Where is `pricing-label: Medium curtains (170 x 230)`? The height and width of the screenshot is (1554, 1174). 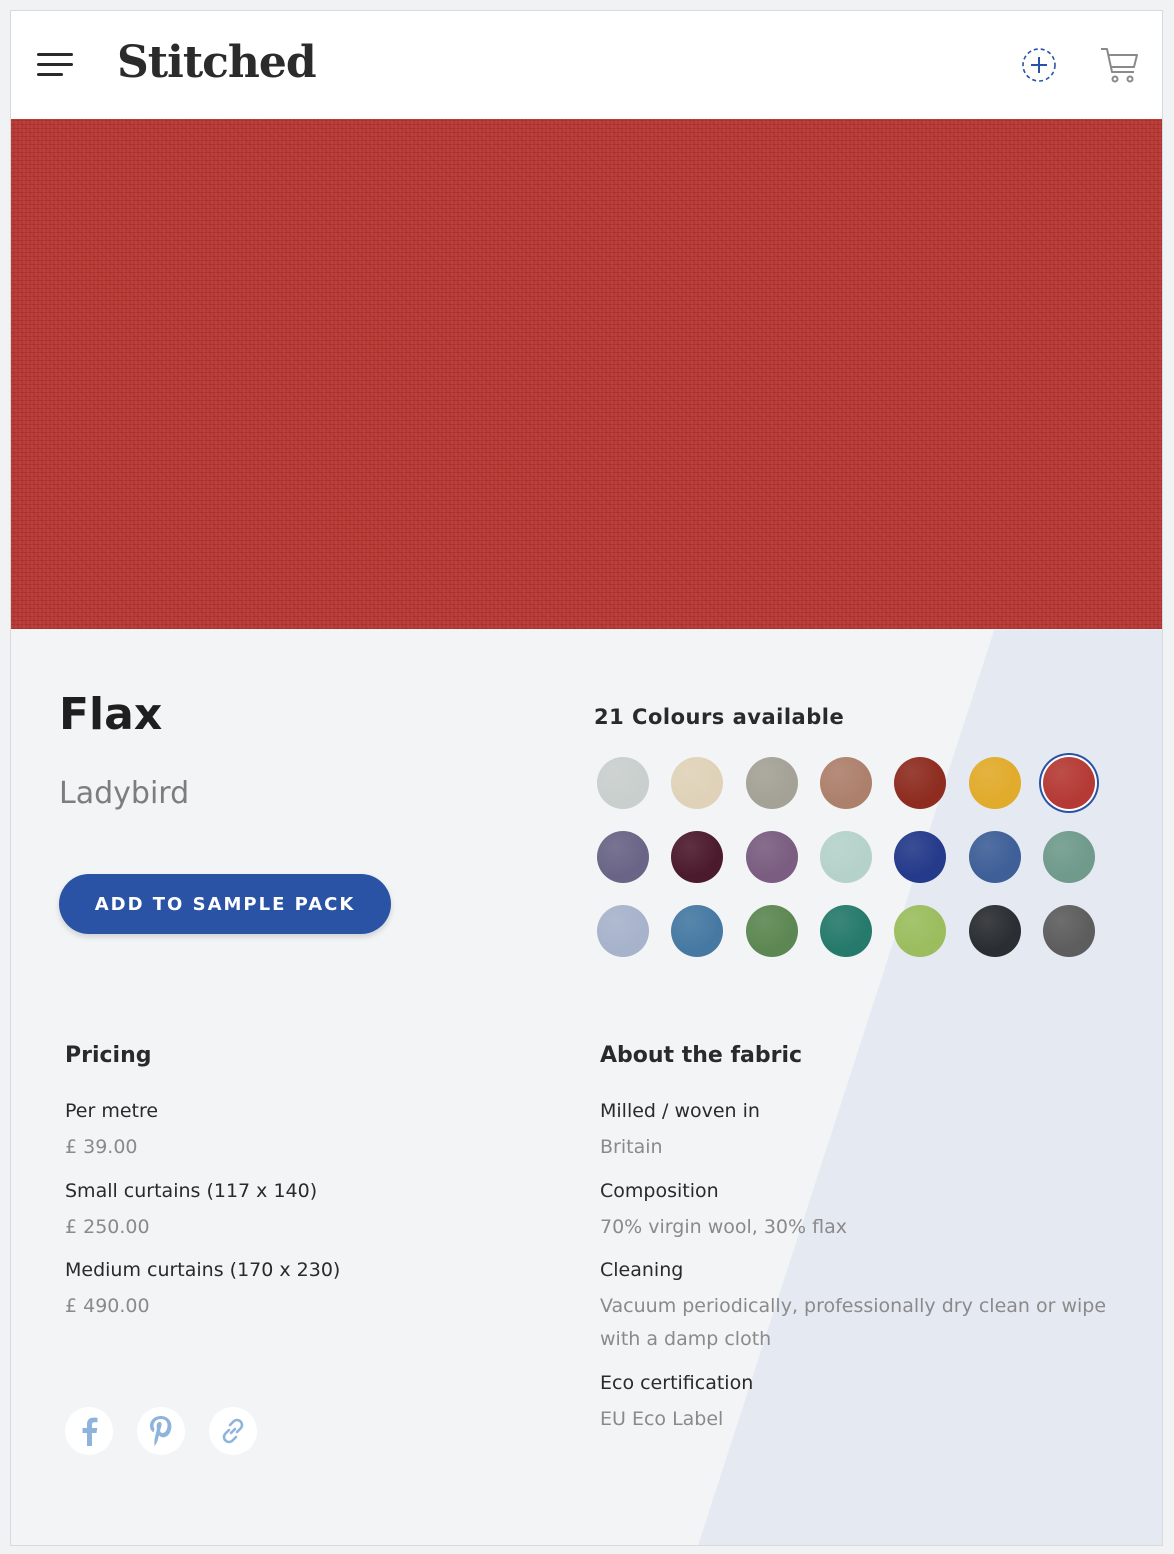
pricing-label: Medium curtains (170 x 230) is located at coordinates (203, 1270).